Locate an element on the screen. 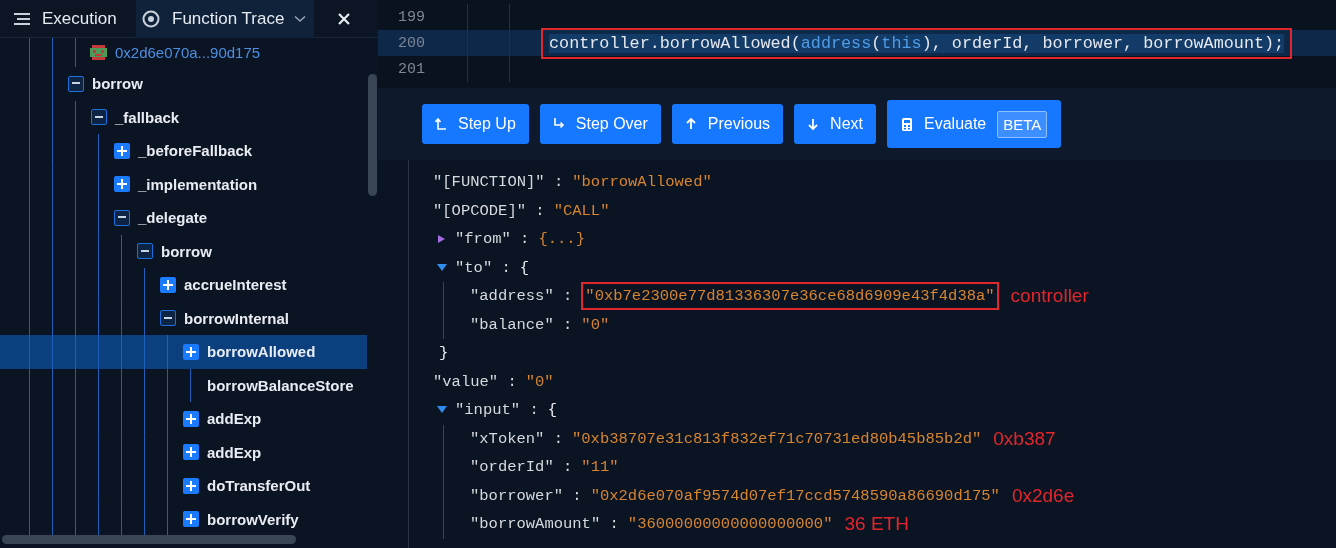 Image resolution: width=1336 pixels, height=548 pixels. toolbar-button: Evaluate BETA is located at coordinates (974, 124).